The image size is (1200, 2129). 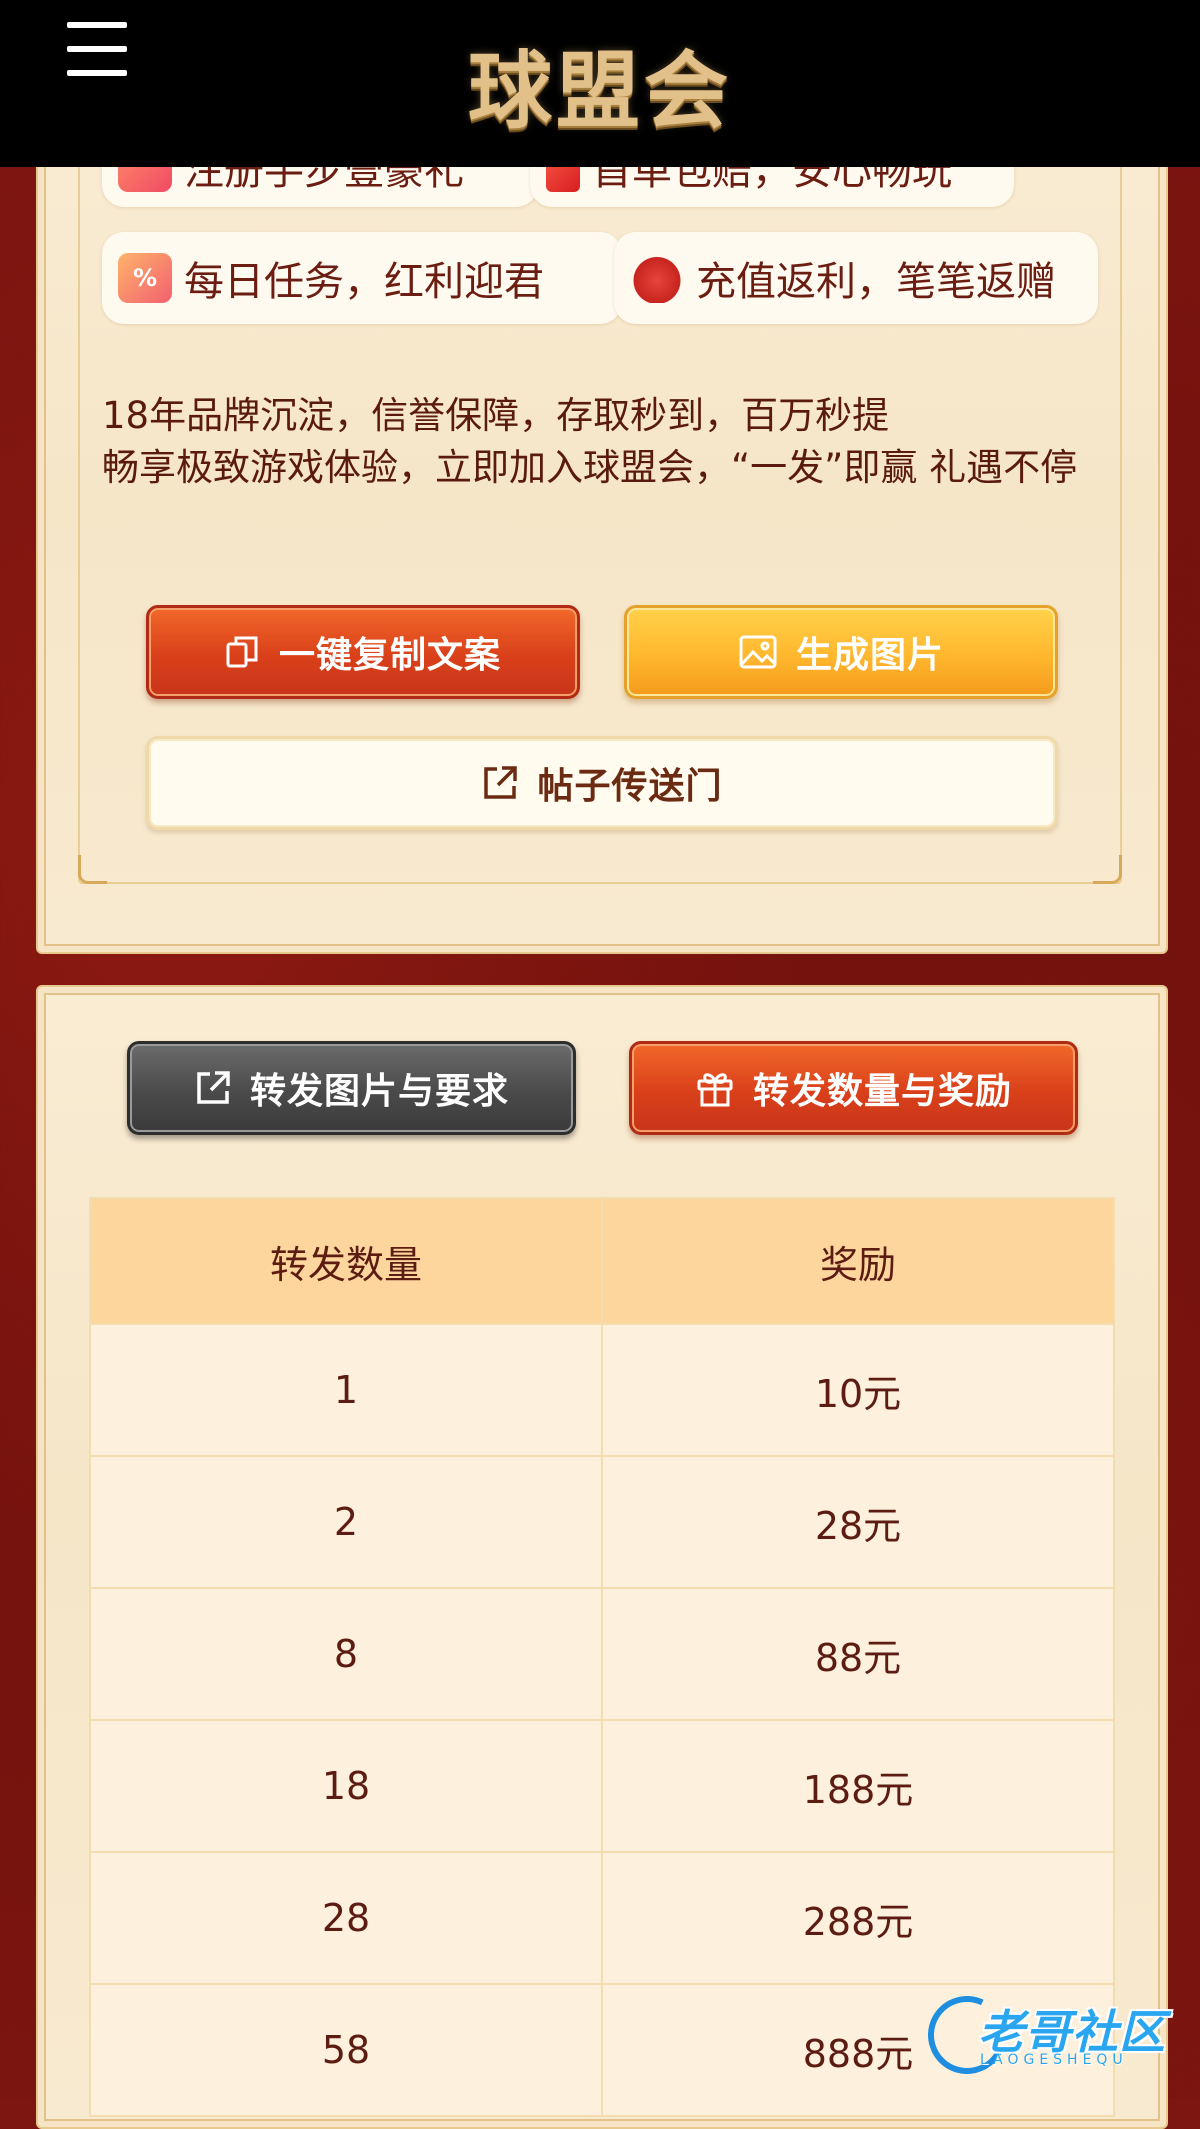 What do you see at coordinates (858, 1261) in the screenshot?
I see `column-header-reward: 奖励` at bounding box center [858, 1261].